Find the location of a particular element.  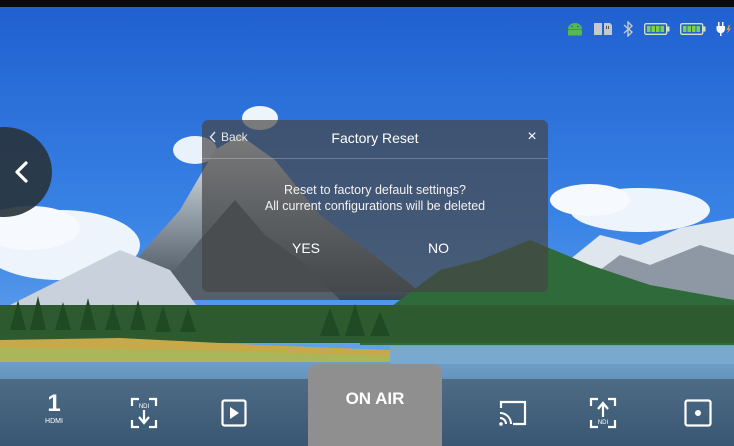

ndi-upload-icon: NDI is located at coordinates (603, 413).